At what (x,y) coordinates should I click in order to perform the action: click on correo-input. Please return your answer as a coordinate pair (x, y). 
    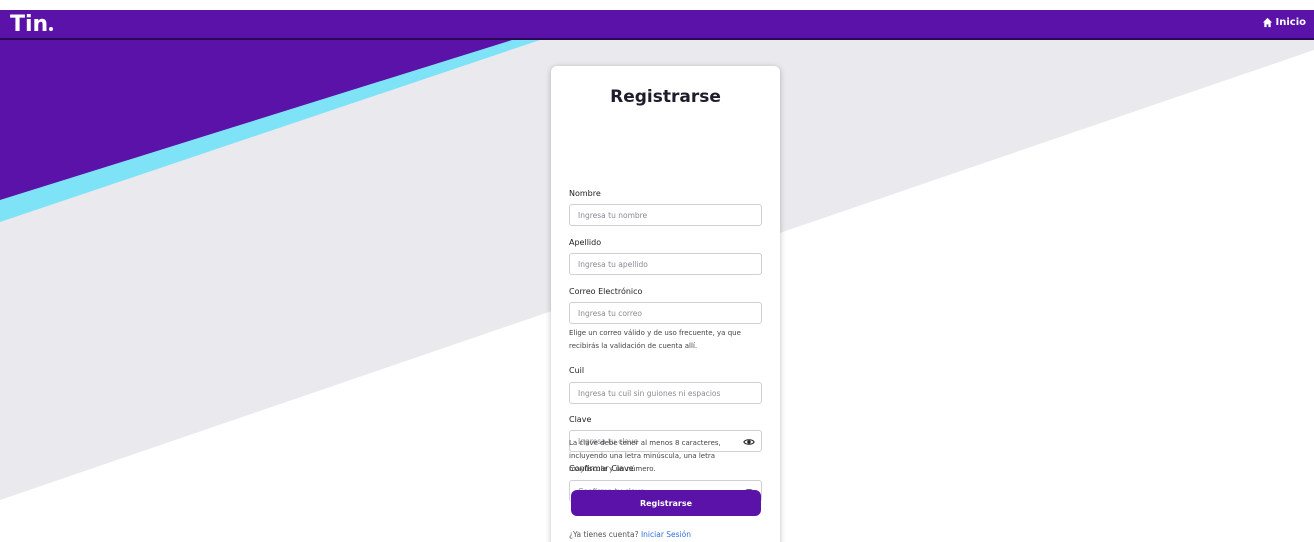
    Looking at the image, I should click on (665, 313).